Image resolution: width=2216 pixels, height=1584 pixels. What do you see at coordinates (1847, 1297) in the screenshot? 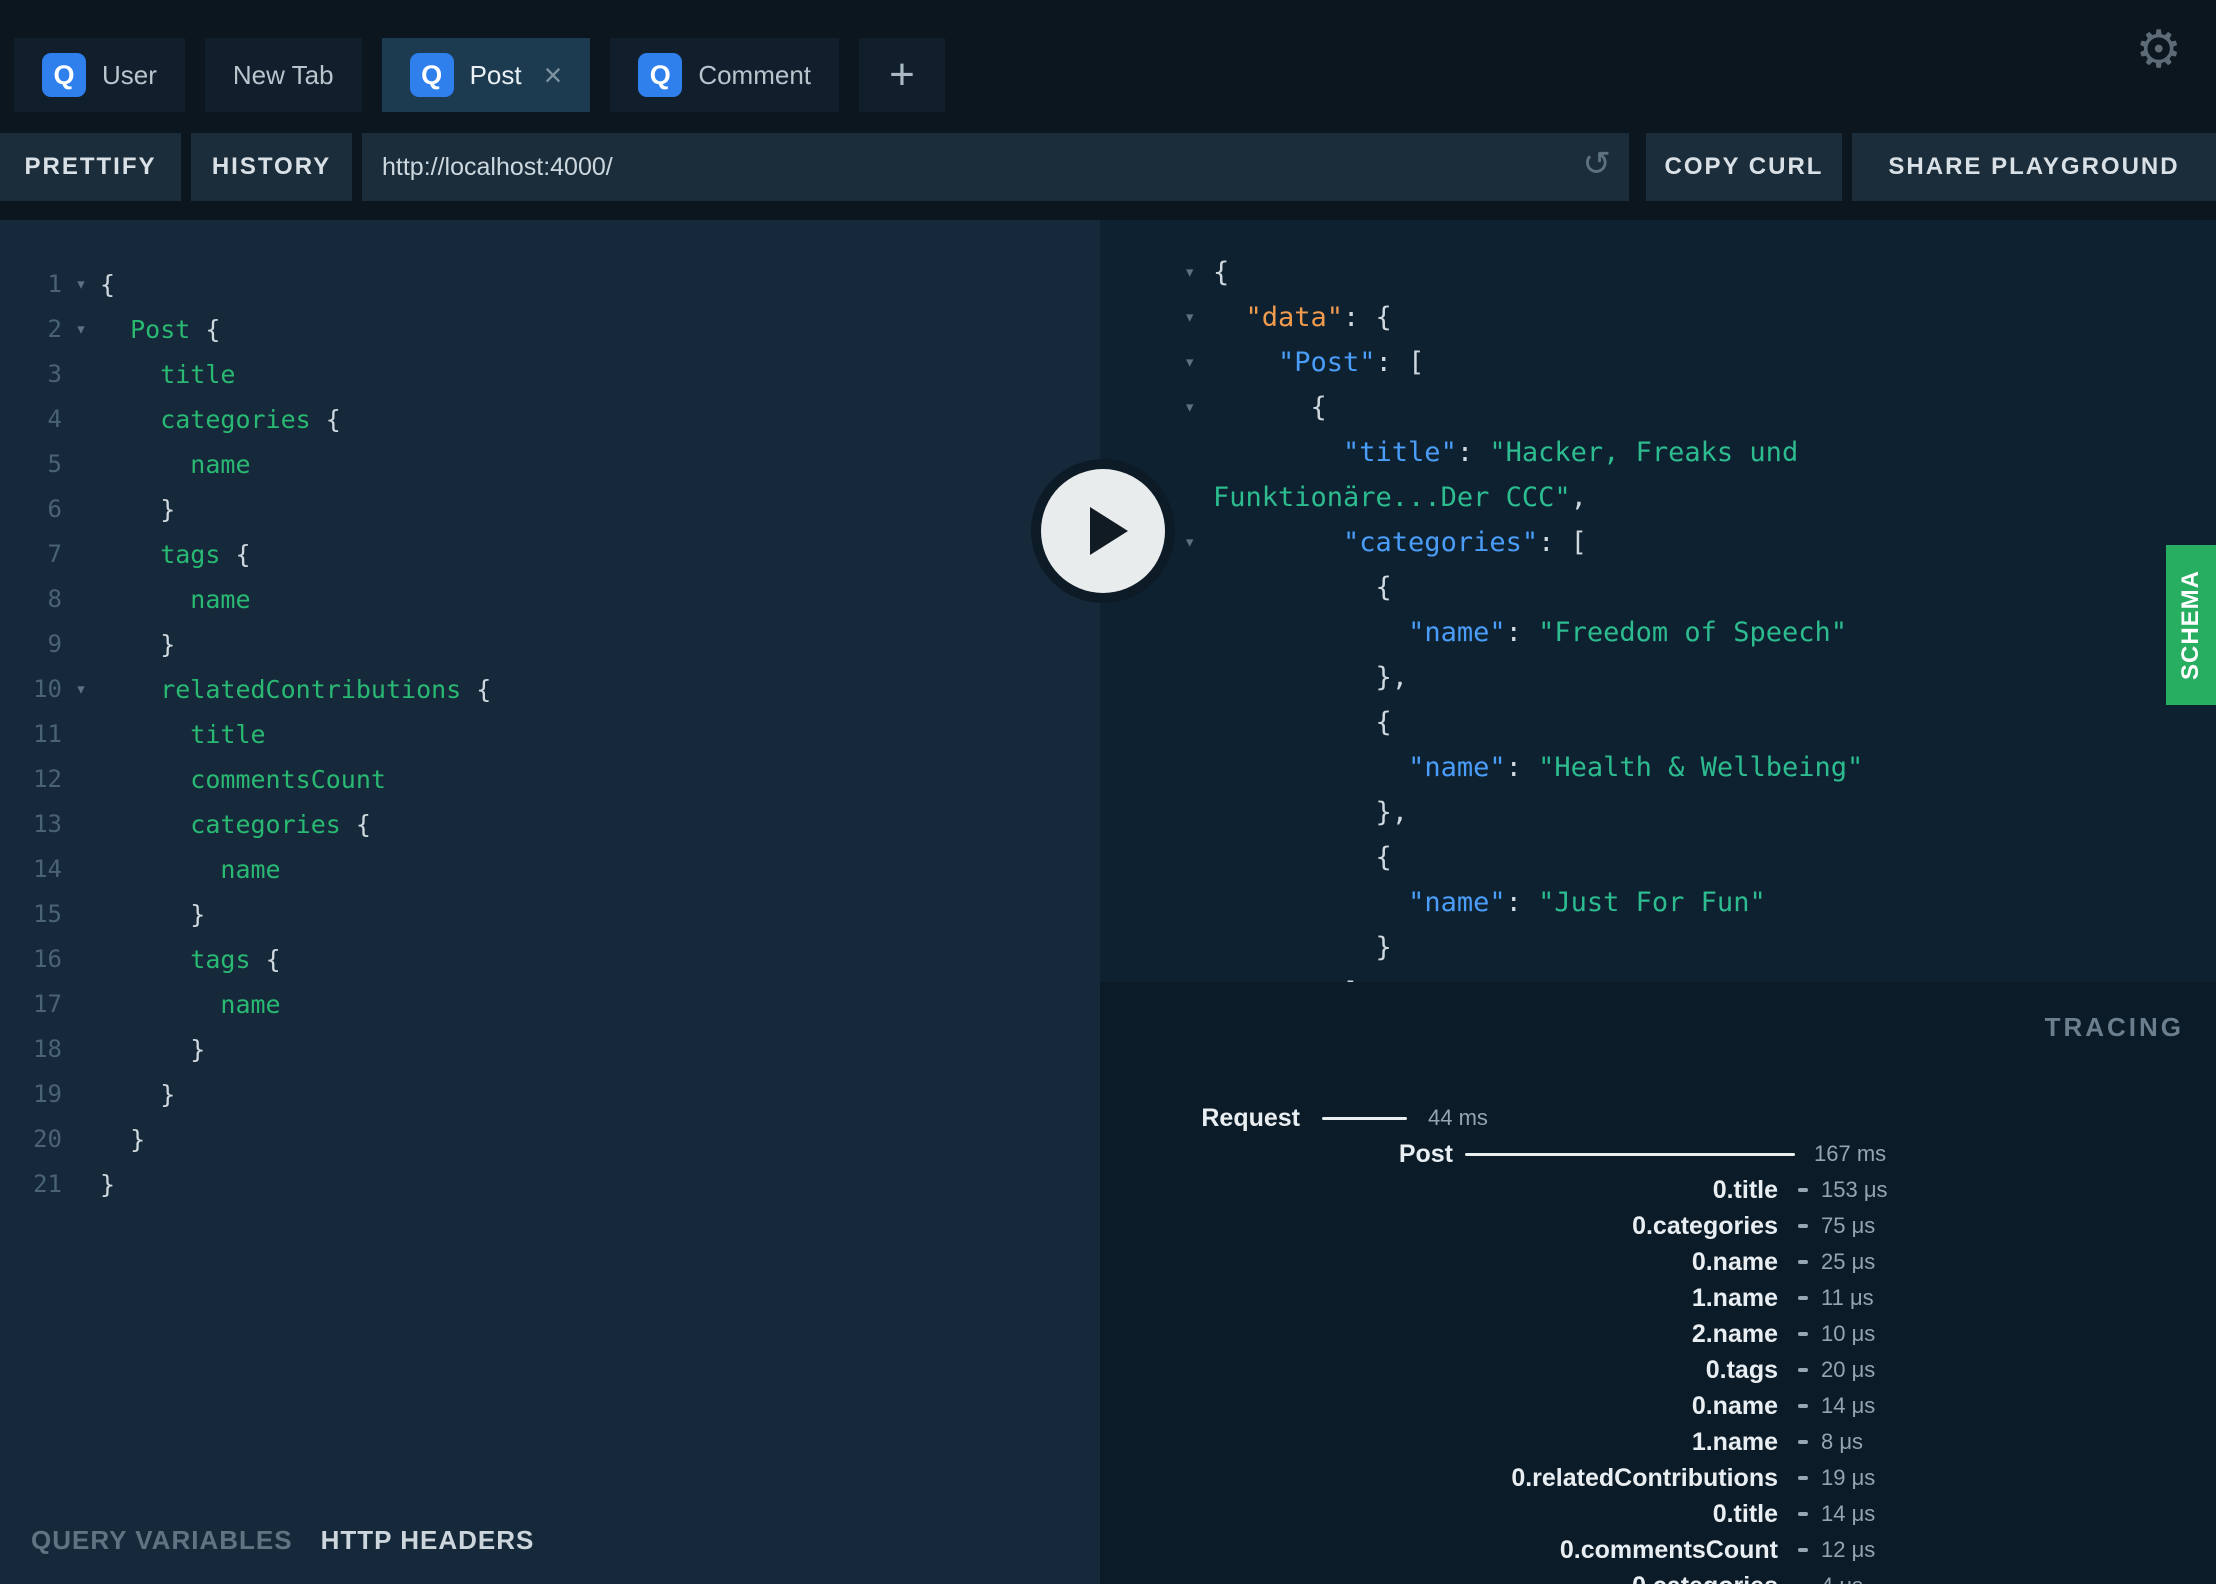
I see `trace-duration: 11 μs` at bounding box center [1847, 1297].